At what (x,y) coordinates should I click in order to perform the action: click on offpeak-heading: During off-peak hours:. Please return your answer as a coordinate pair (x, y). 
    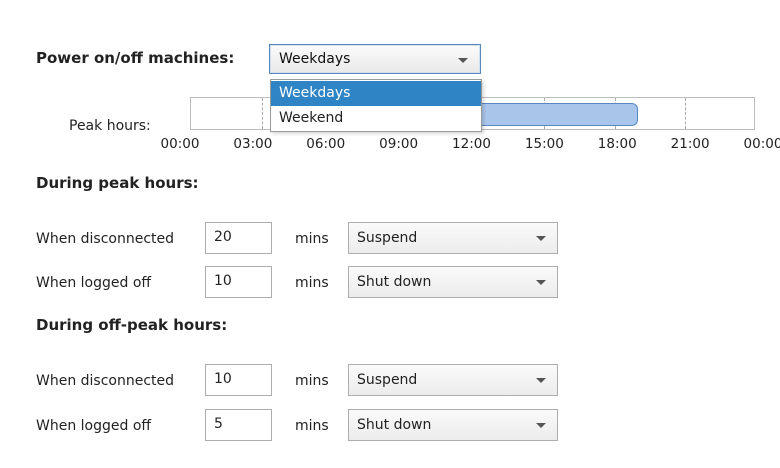
    Looking at the image, I should click on (132, 325).